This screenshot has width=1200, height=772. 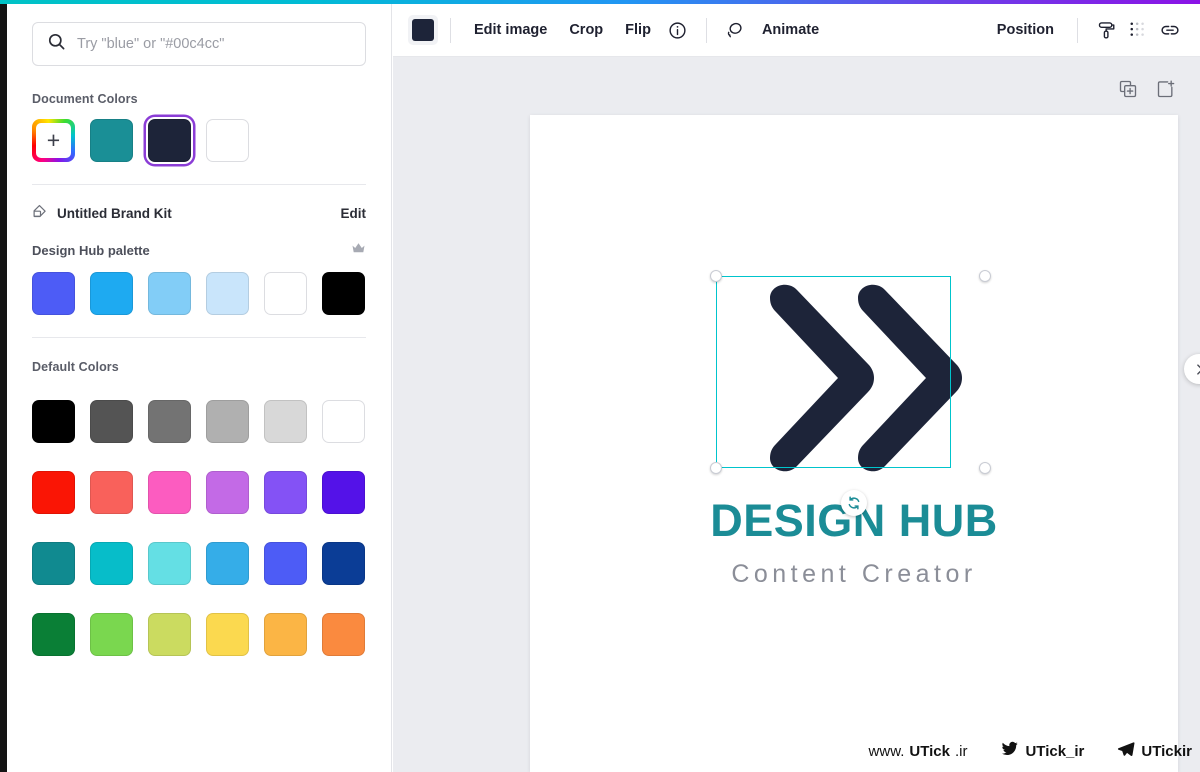 I want to click on selection-handle-bottom-left, so click(x=716, y=468).